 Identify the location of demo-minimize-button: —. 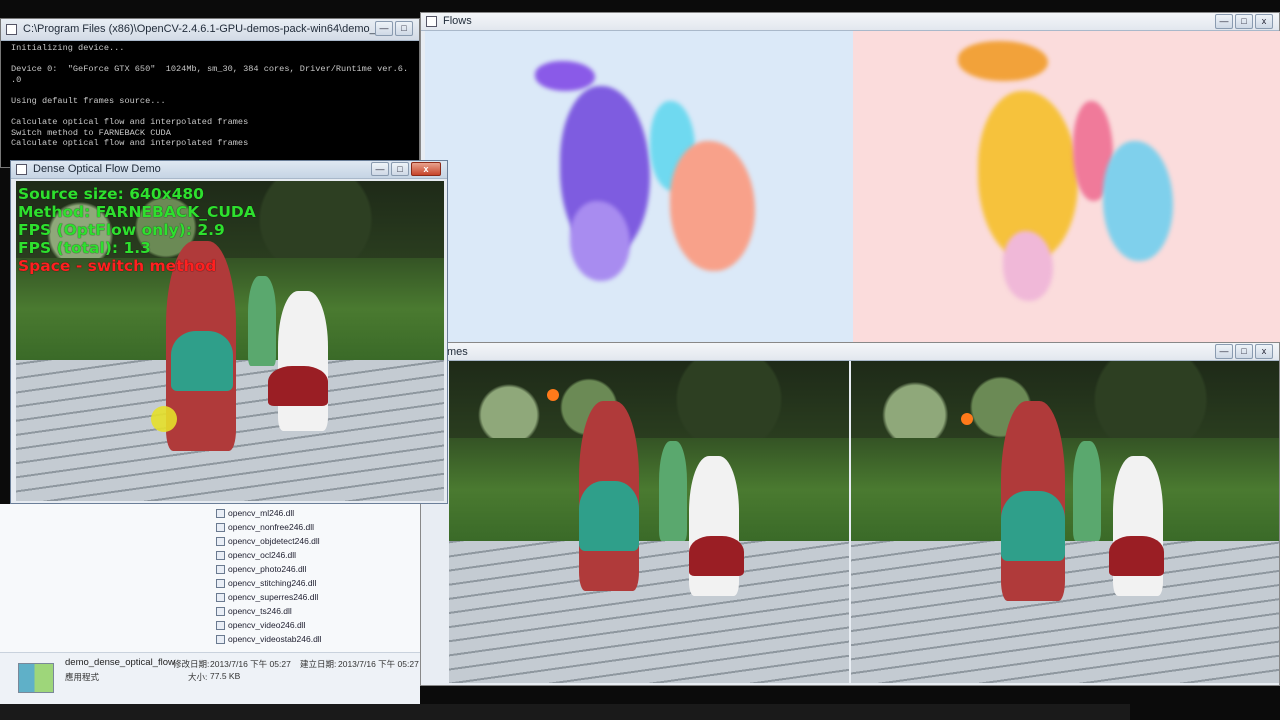
(380, 169).